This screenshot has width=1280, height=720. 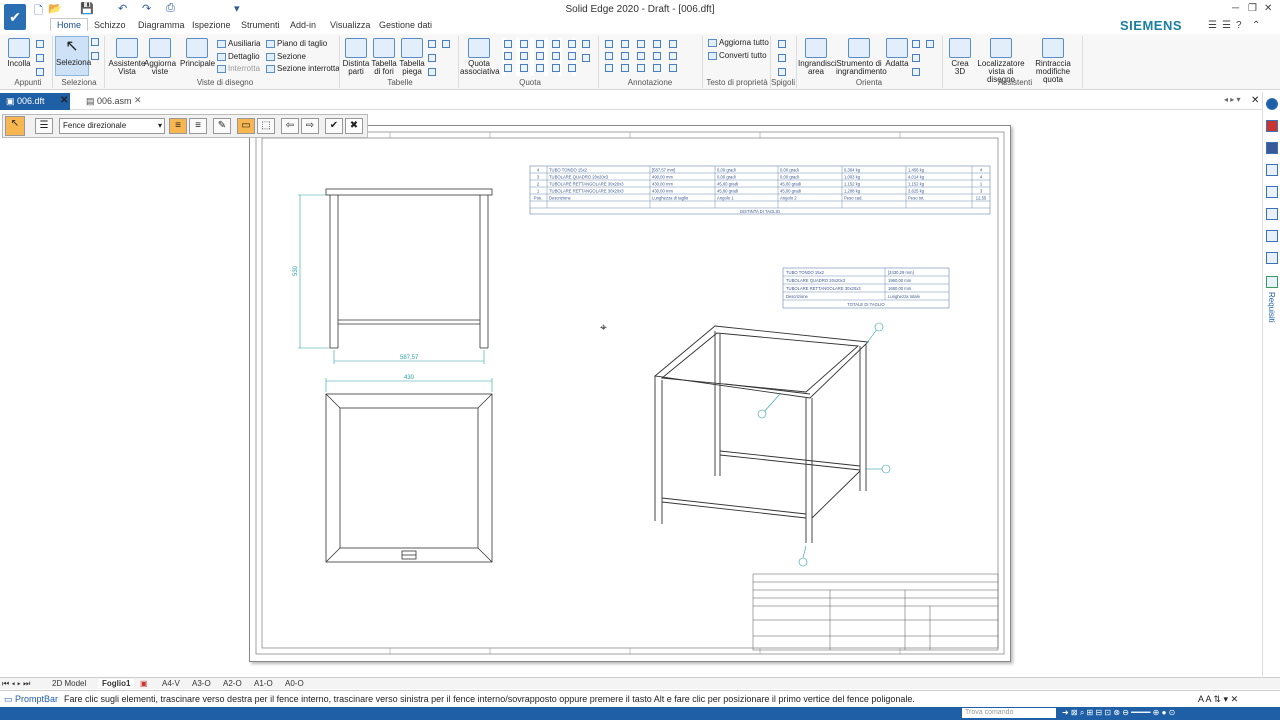 What do you see at coordinates (260, 25) in the screenshot?
I see `tab-strumenti: Strumenti` at bounding box center [260, 25].